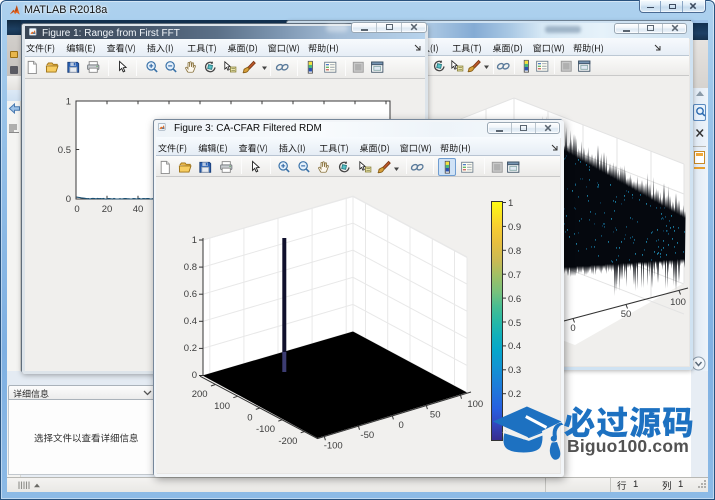  I want to click on svg-text: 0.5, so click(64, 150).